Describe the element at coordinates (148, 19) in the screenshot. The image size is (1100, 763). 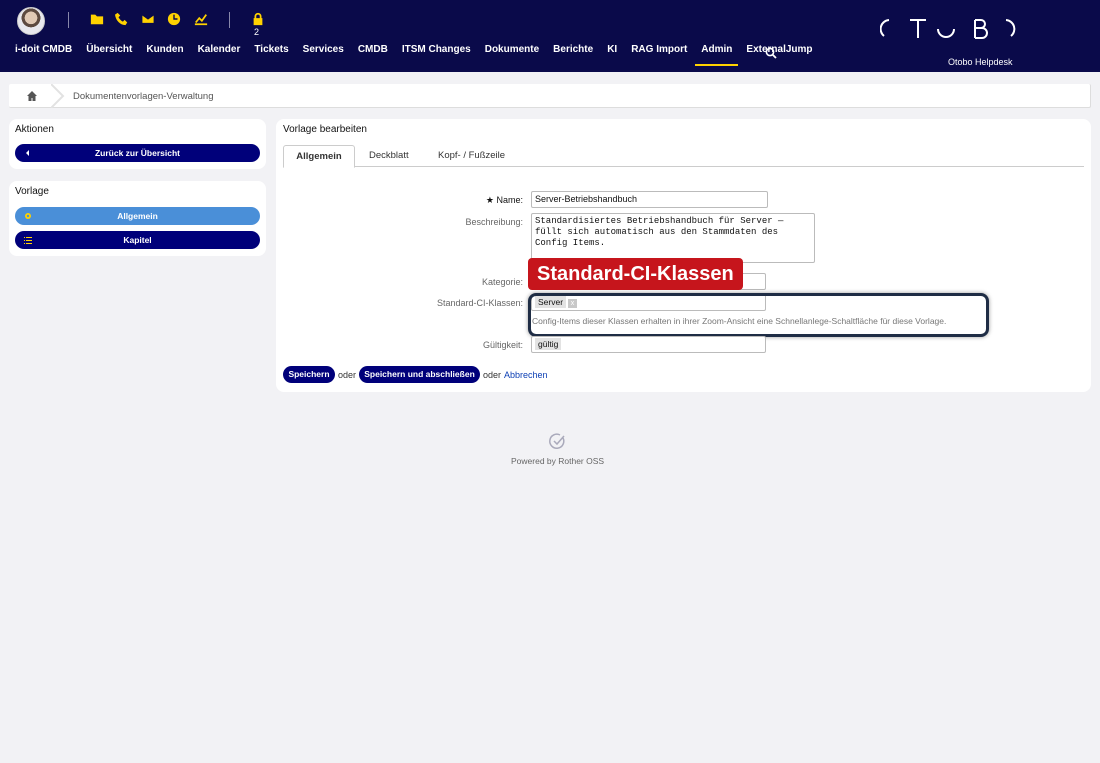
I see `mail-icon` at that location.